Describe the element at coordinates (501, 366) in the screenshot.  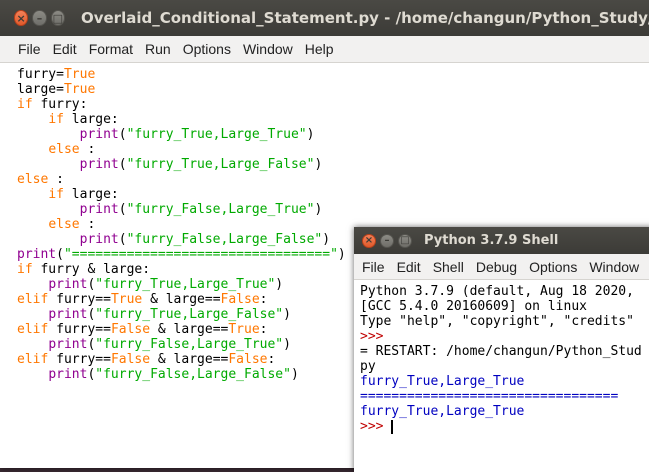
I see `code-line: py` at that location.